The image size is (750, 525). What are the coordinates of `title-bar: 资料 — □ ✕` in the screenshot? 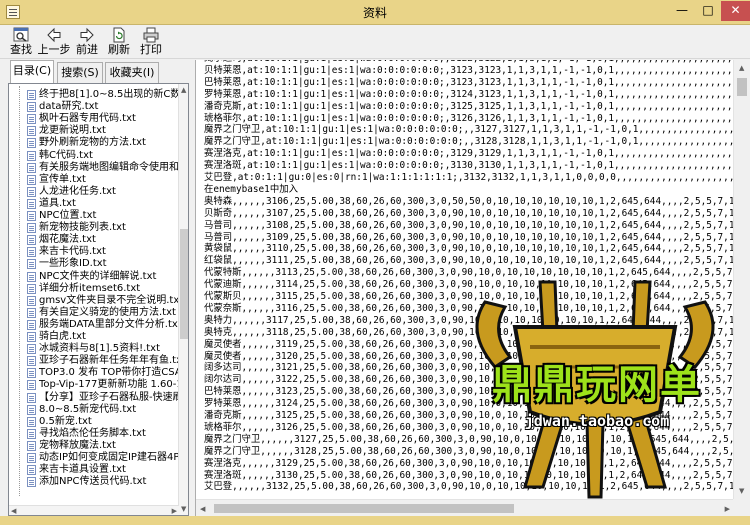 It's located at (375, 12).